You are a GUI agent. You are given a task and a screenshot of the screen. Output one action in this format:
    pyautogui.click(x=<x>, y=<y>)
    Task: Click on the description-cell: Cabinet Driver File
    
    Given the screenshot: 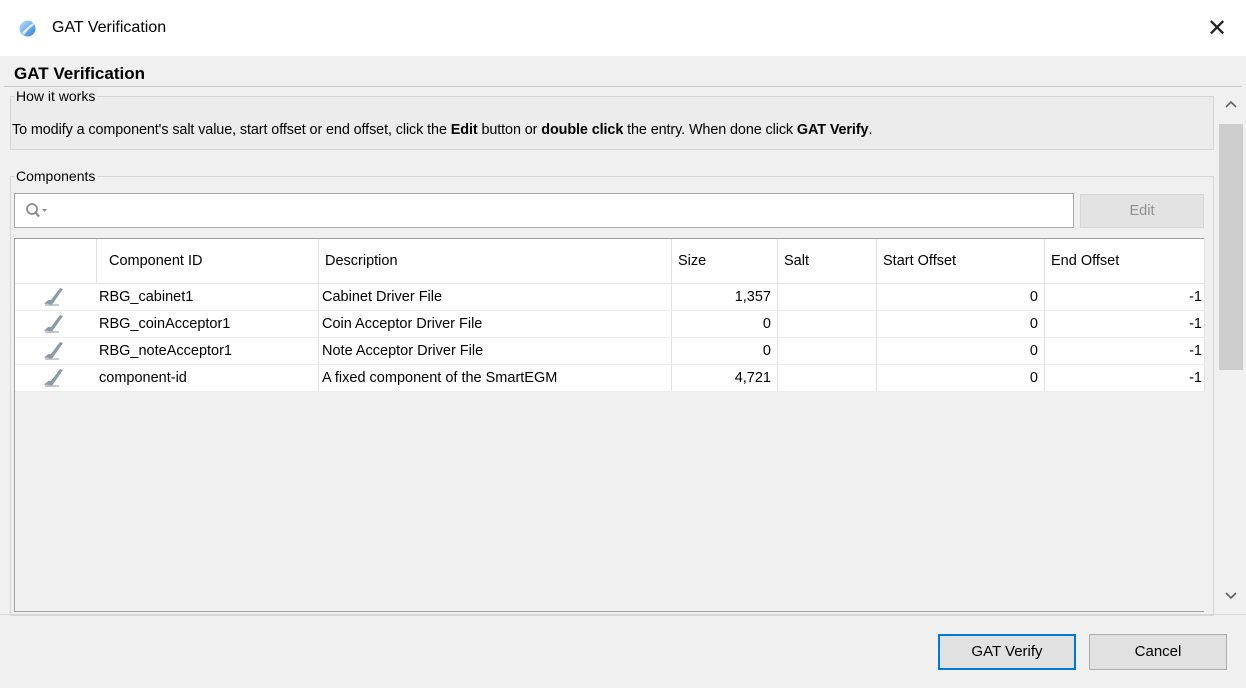 What is the action you would take?
    pyautogui.click(x=495, y=297)
    